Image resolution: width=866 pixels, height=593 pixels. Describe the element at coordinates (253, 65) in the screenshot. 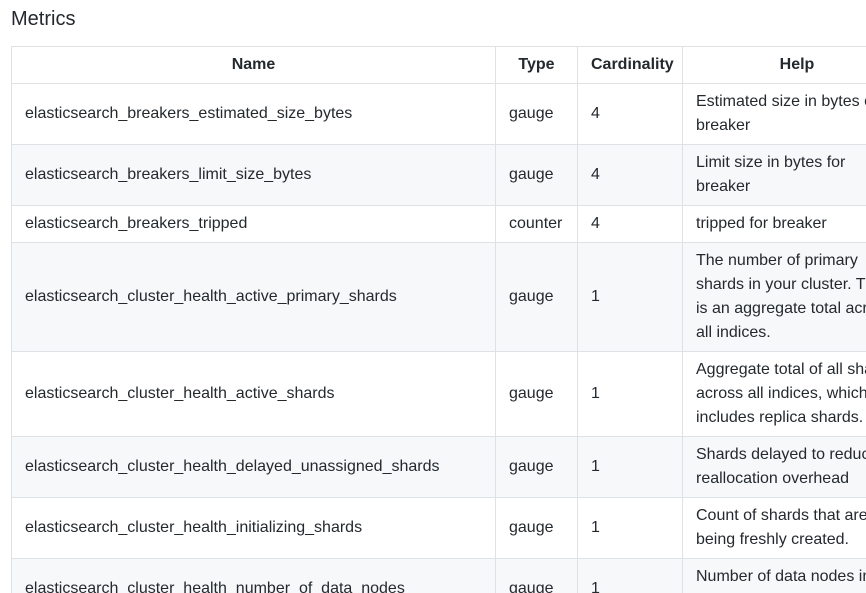

I see `column-header-name: Name` at that location.